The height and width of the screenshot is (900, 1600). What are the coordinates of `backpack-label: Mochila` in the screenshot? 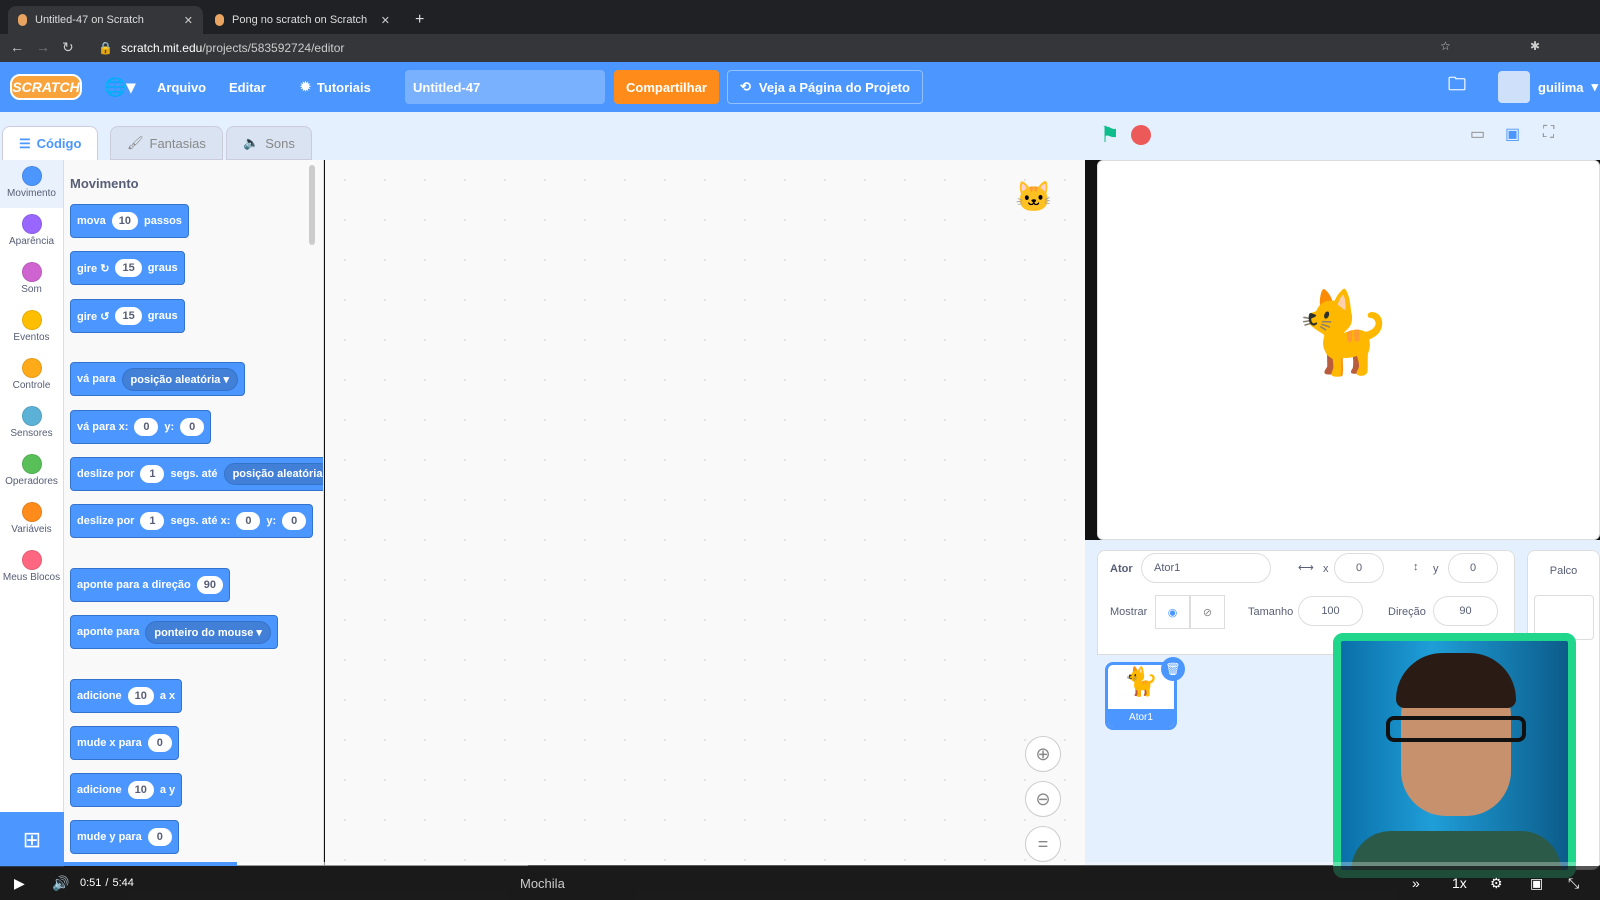 It's located at (542, 883).